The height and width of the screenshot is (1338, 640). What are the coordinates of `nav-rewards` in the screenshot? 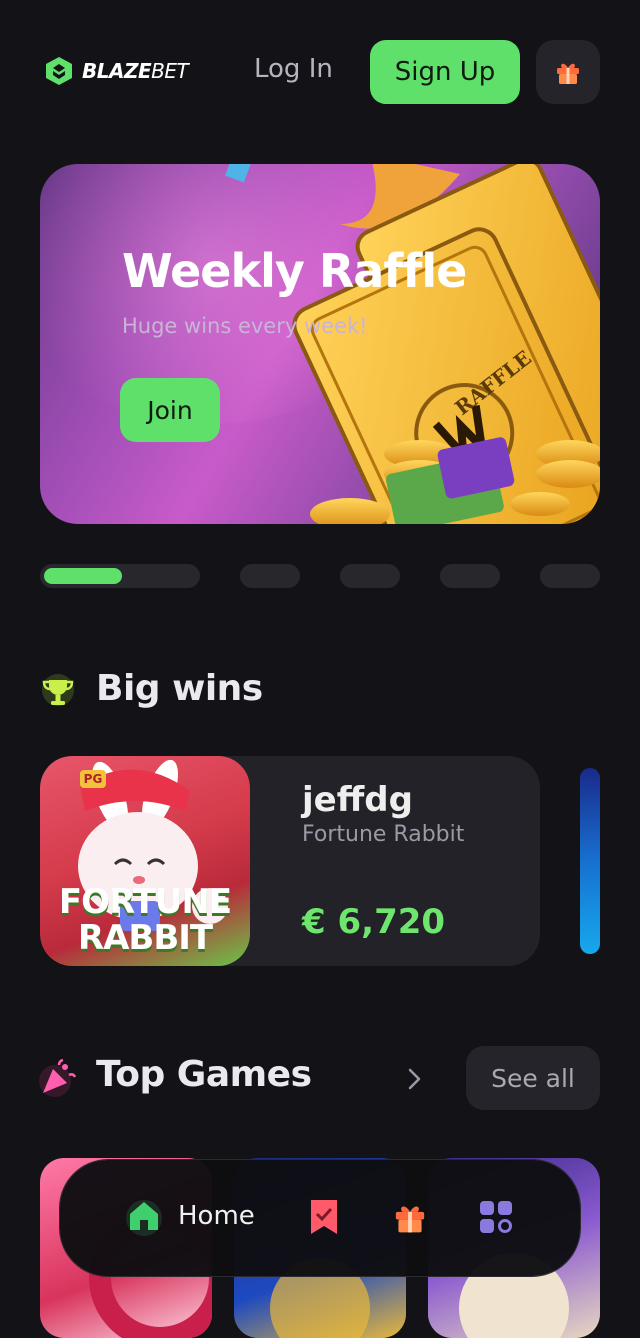 It's located at (410, 1217).